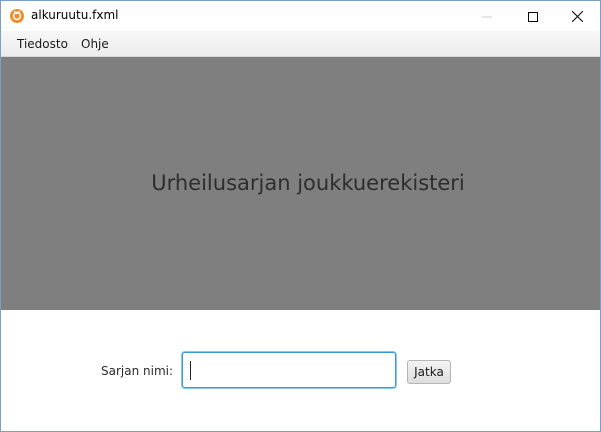  I want to click on close-icon, so click(577, 16).